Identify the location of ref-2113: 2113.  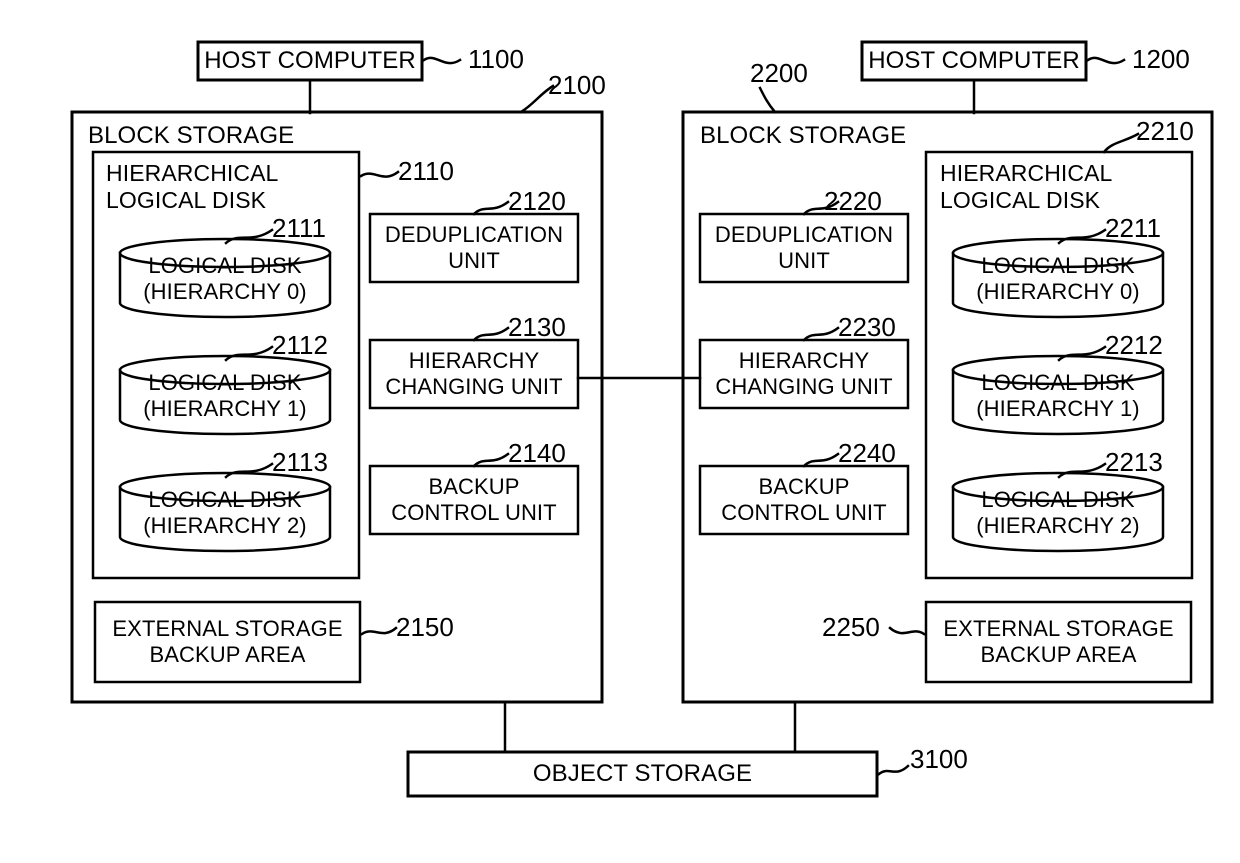
(300, 462).